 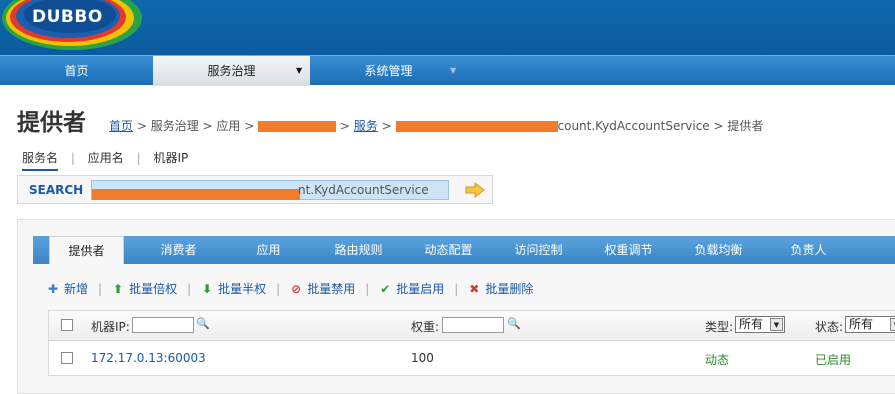 I want to click on toolbar-action-1: ⬆ 批量倍权, so click(x=144, y=288).